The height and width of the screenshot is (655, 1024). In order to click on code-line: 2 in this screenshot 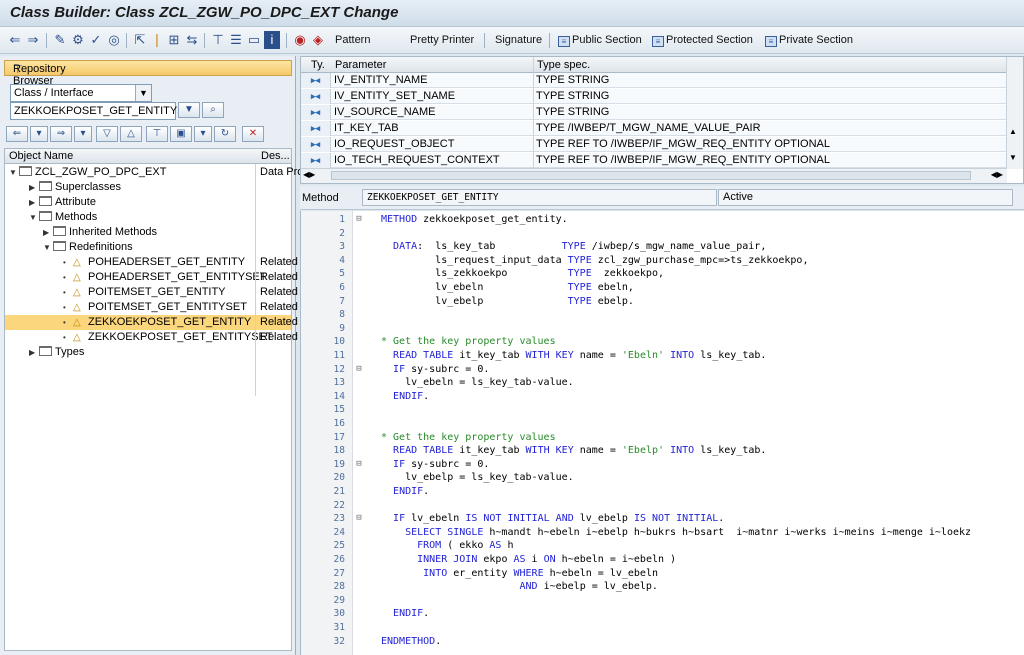, I will do `click(662, 234)`.